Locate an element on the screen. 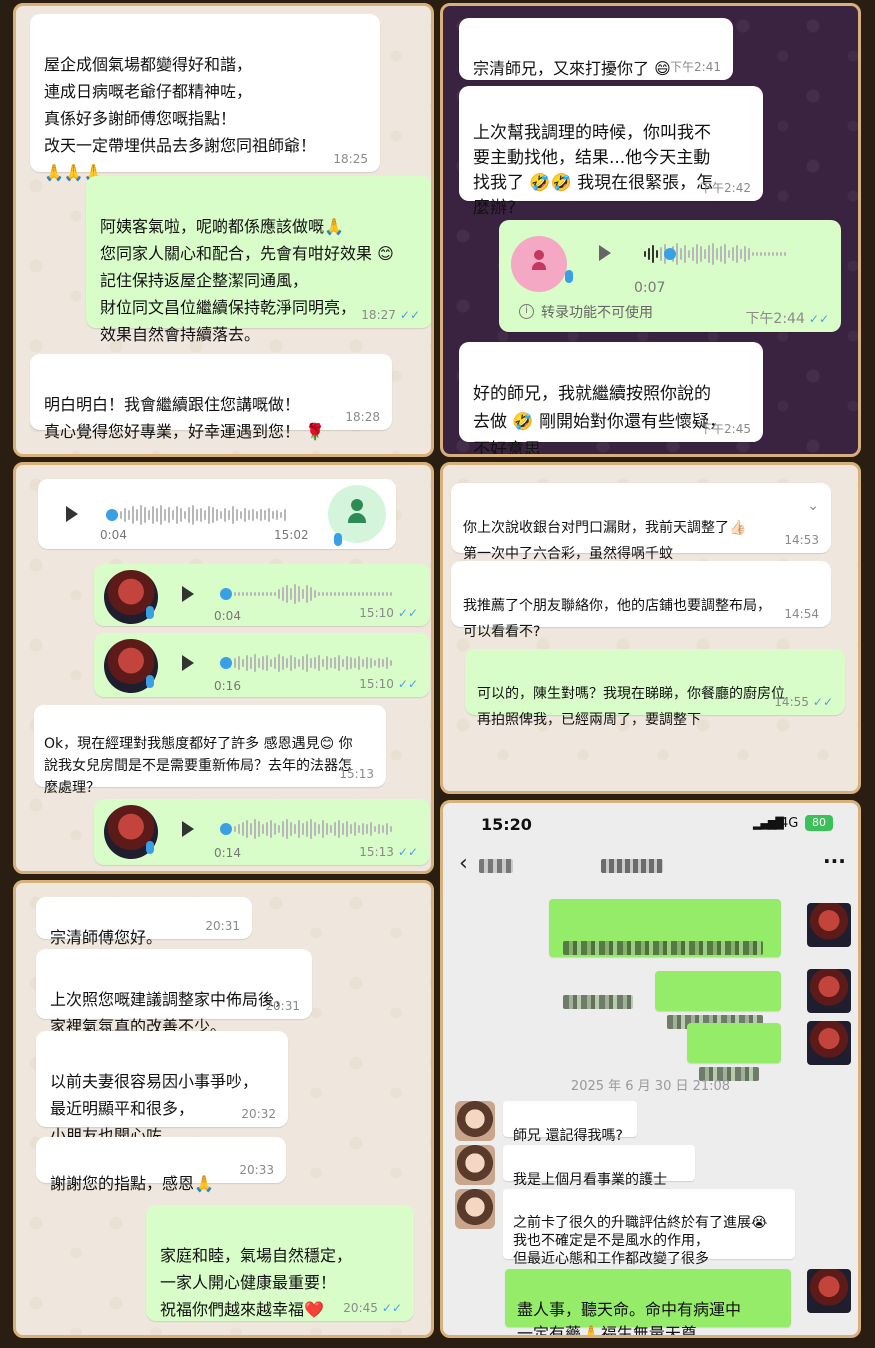 This screenshot has height=1348, width=875. chevron-down-icon: ⌄ is located at coordinates (813, 506).